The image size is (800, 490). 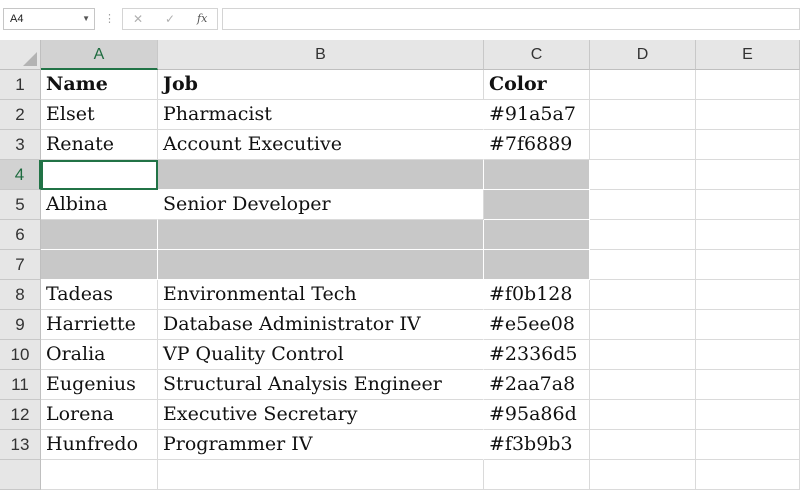 I want to click on cell-d9, so click(x=643, y=325).